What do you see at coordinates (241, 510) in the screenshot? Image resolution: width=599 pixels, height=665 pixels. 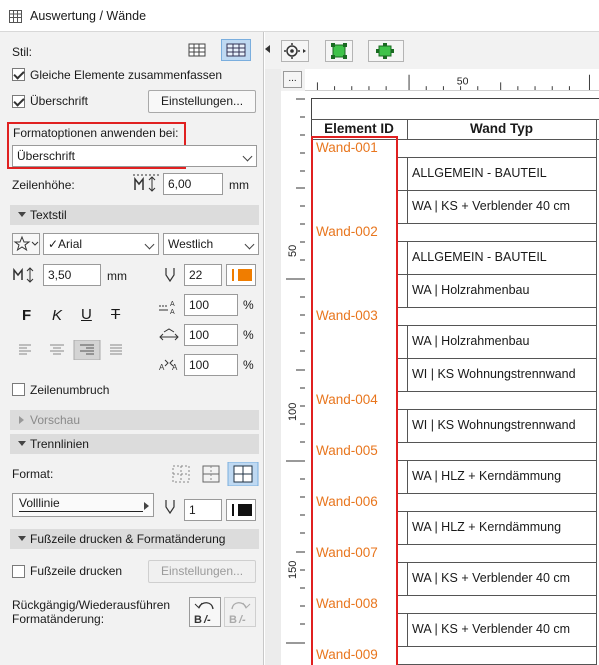 I see `line-pen-color-swatch` at bounding box center [241, 510].